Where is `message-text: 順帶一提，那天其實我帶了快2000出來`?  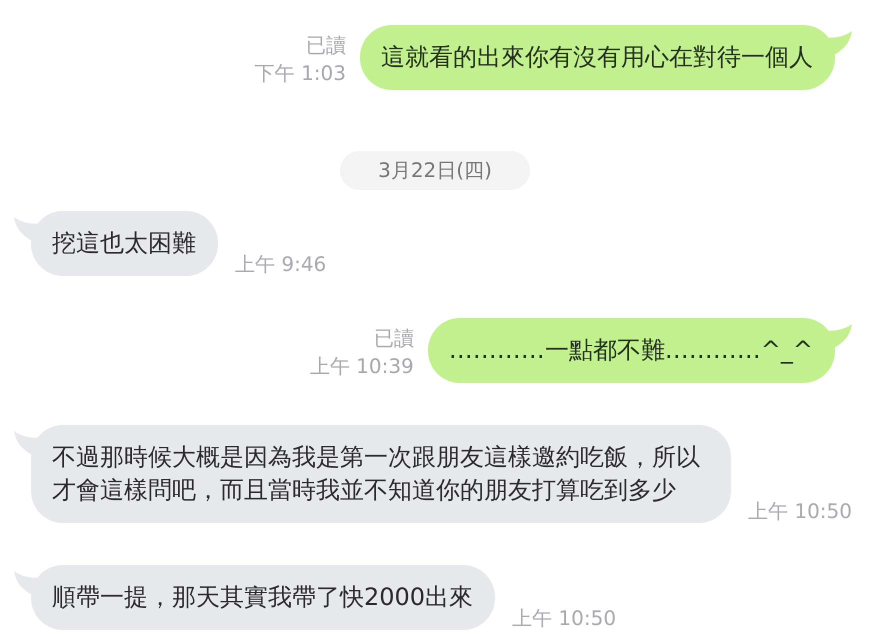
message-text: 順帶一提，那天其實我帶了快2000出來 is located at coordinates (263, 597).